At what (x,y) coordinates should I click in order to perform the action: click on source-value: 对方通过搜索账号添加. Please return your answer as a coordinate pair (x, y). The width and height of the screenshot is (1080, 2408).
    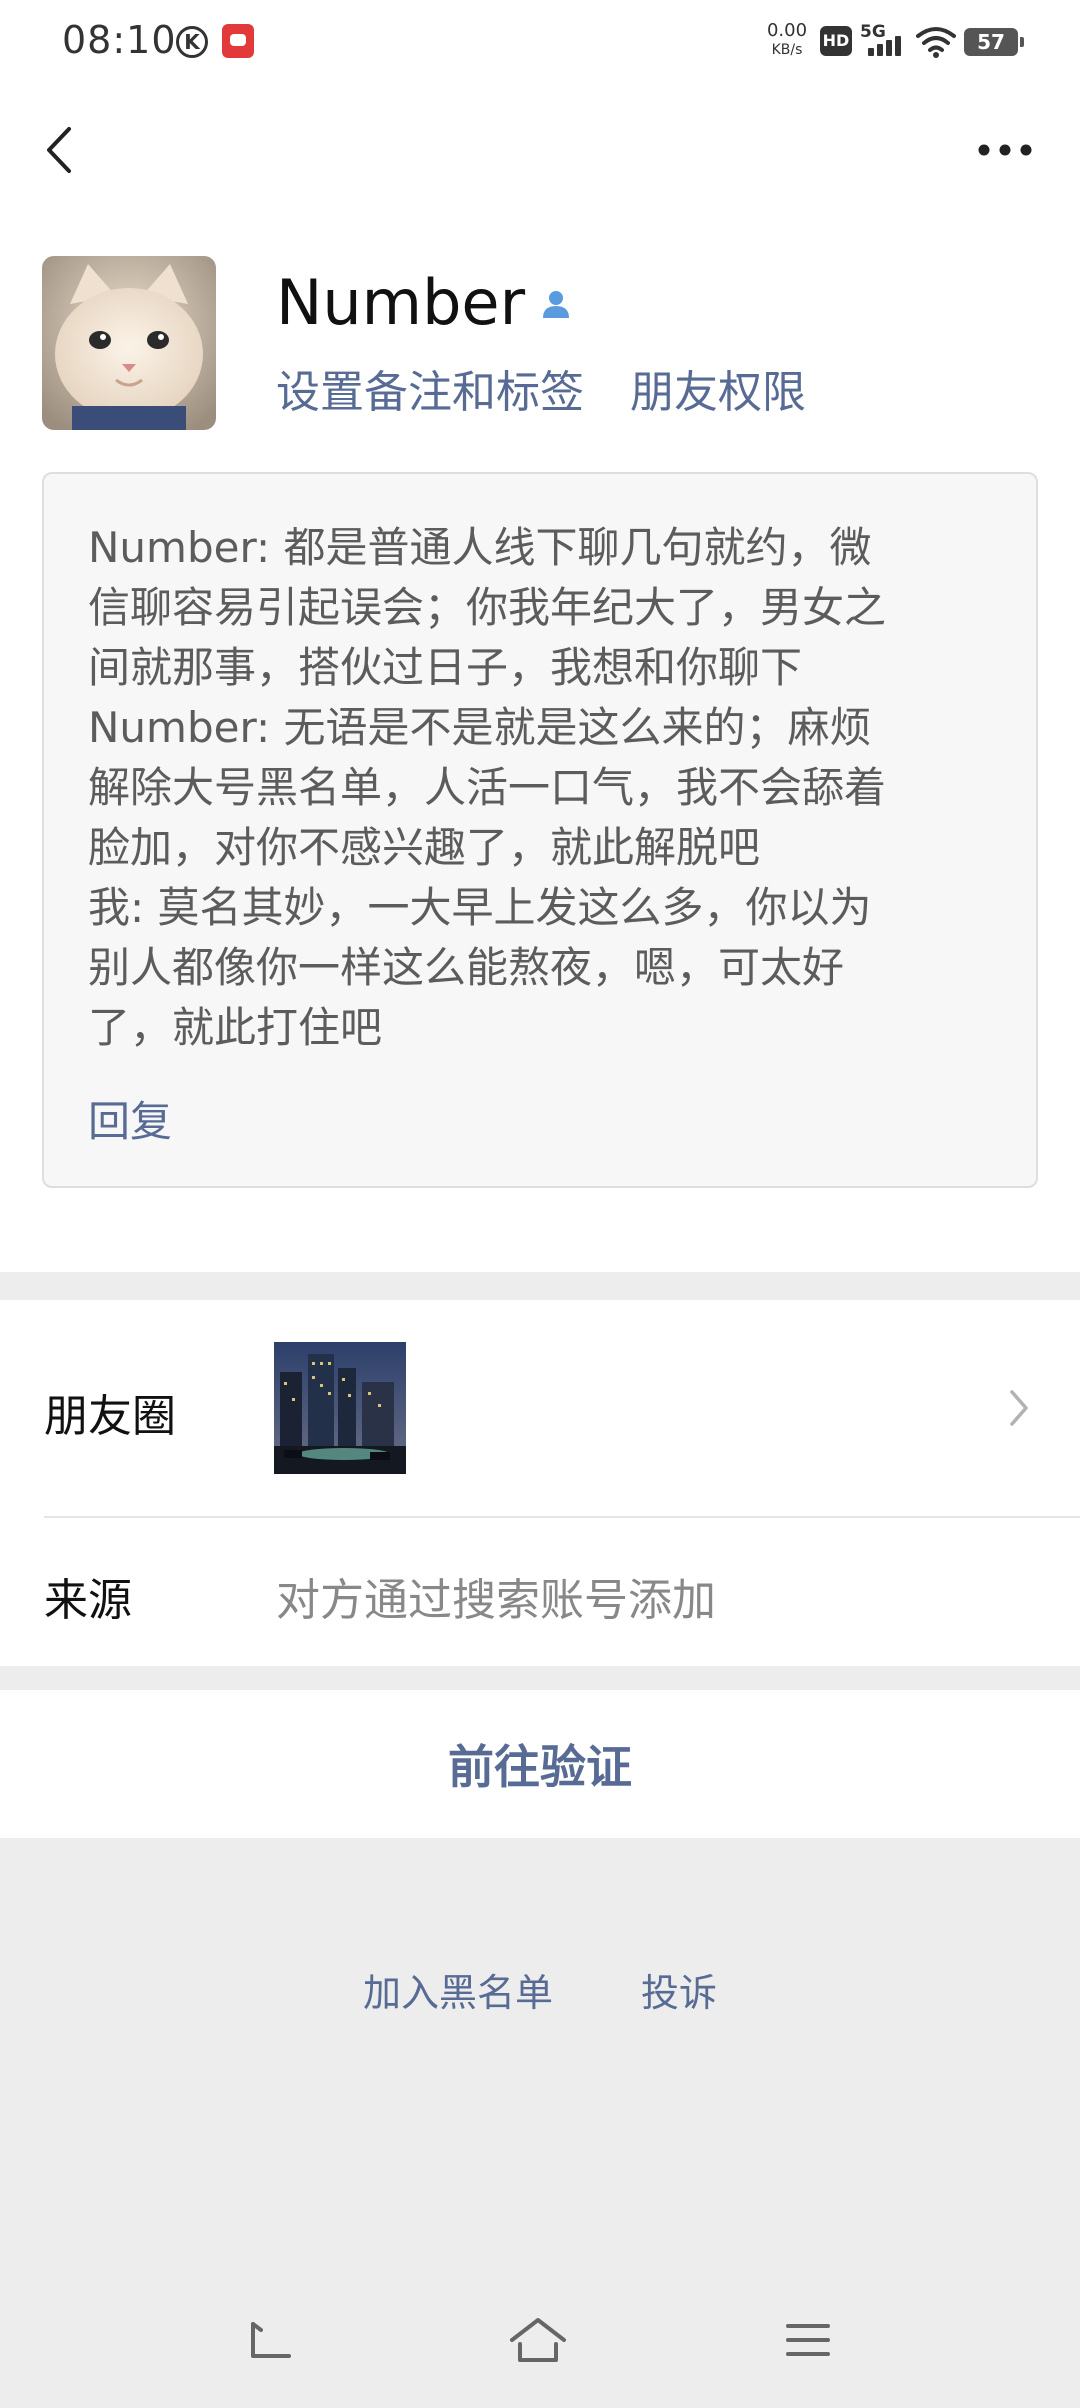
    Looking at the image, I should click on (496, 1600).